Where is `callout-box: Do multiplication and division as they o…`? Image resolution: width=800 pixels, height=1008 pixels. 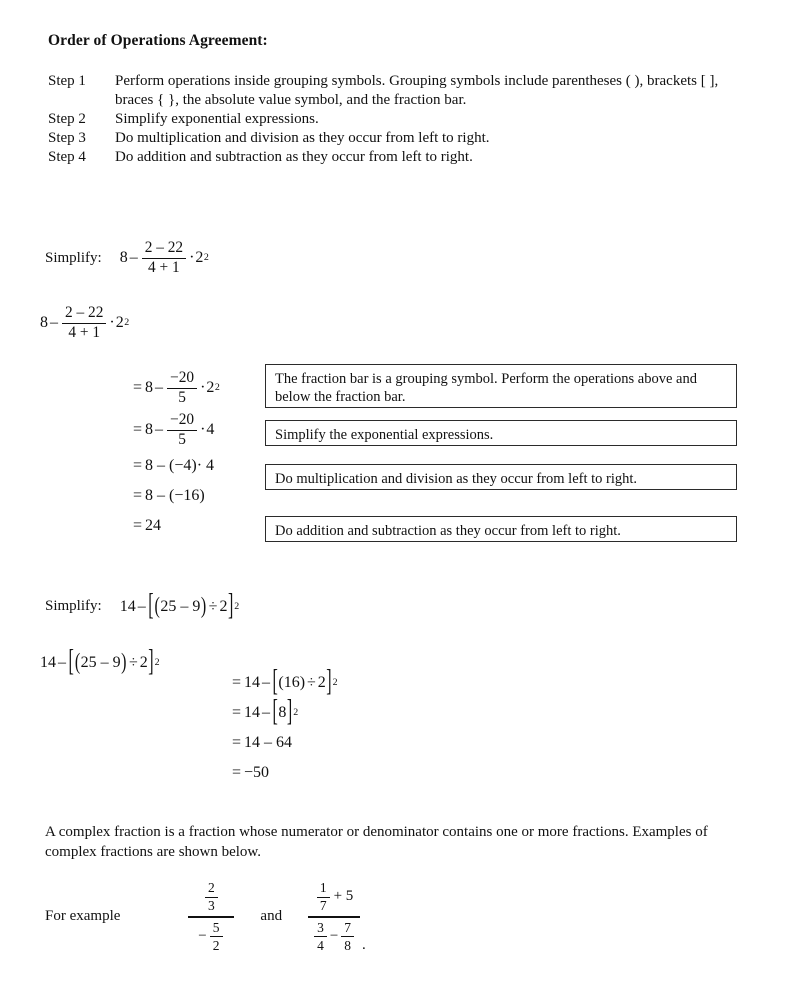
callout-box: Do multiplication and division as they o… is located at coordinates (501, 477).